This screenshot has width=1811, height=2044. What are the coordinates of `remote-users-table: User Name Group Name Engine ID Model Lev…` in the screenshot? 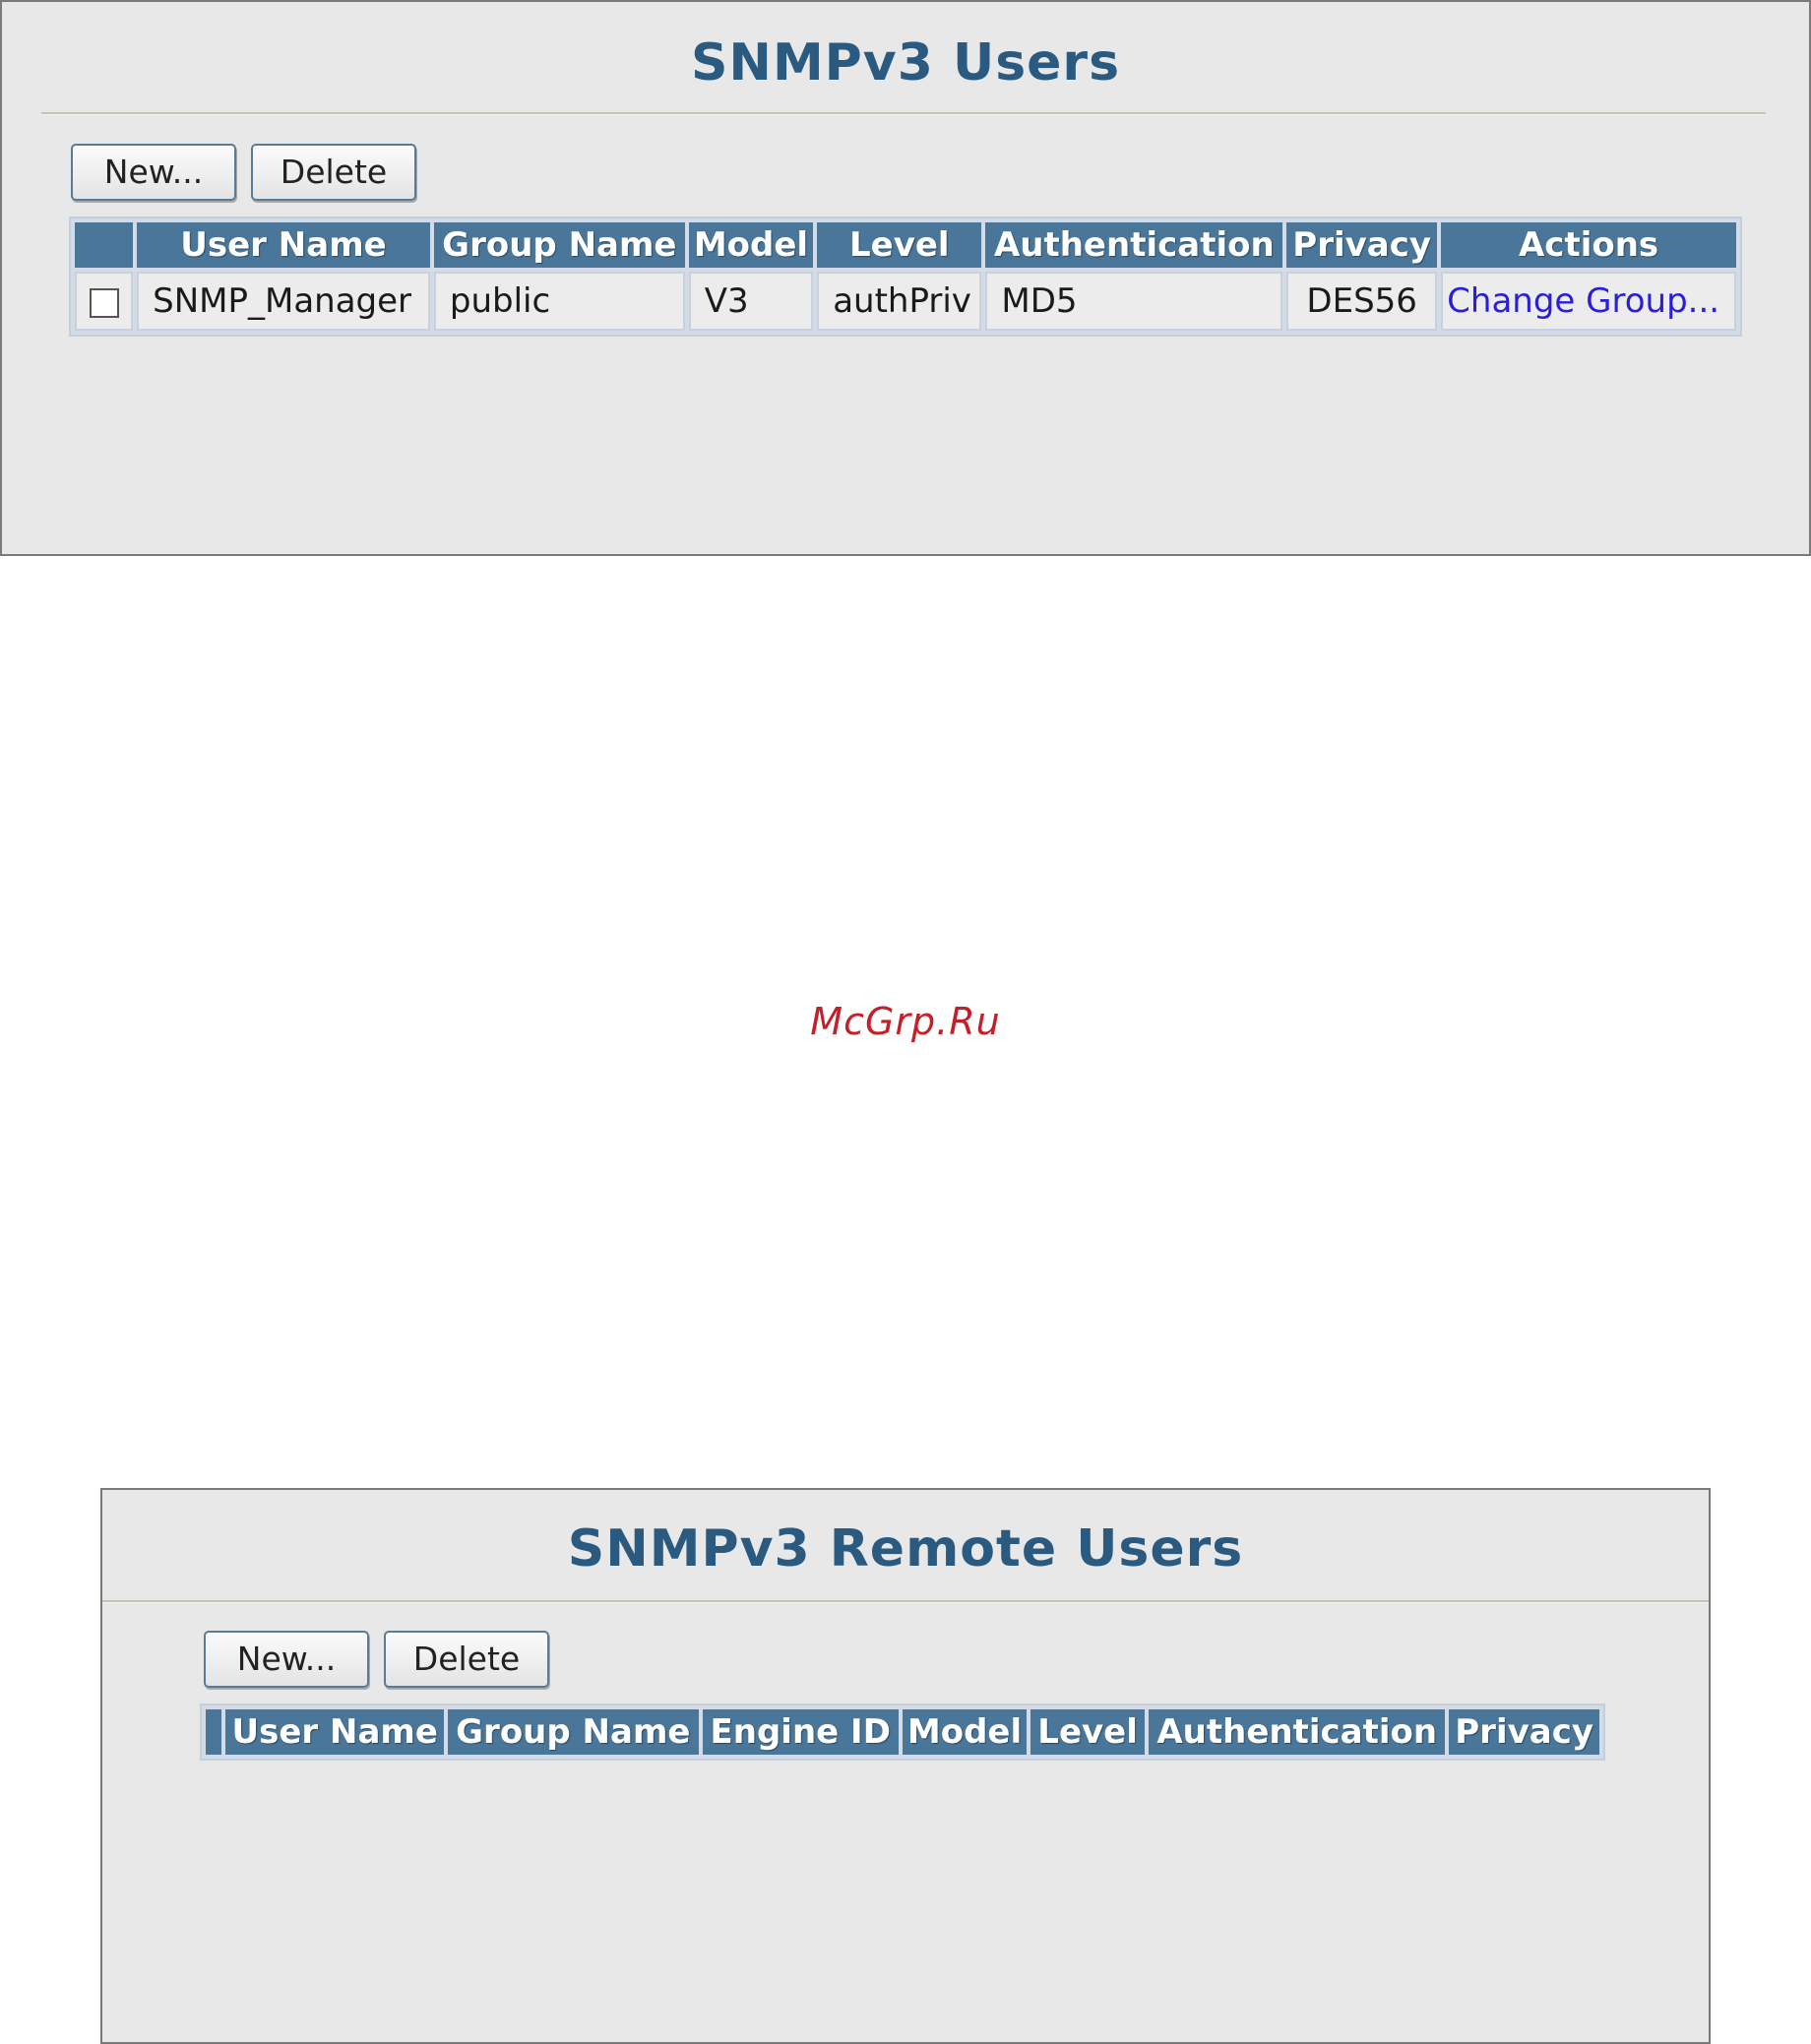 It's located at (902, 1732).